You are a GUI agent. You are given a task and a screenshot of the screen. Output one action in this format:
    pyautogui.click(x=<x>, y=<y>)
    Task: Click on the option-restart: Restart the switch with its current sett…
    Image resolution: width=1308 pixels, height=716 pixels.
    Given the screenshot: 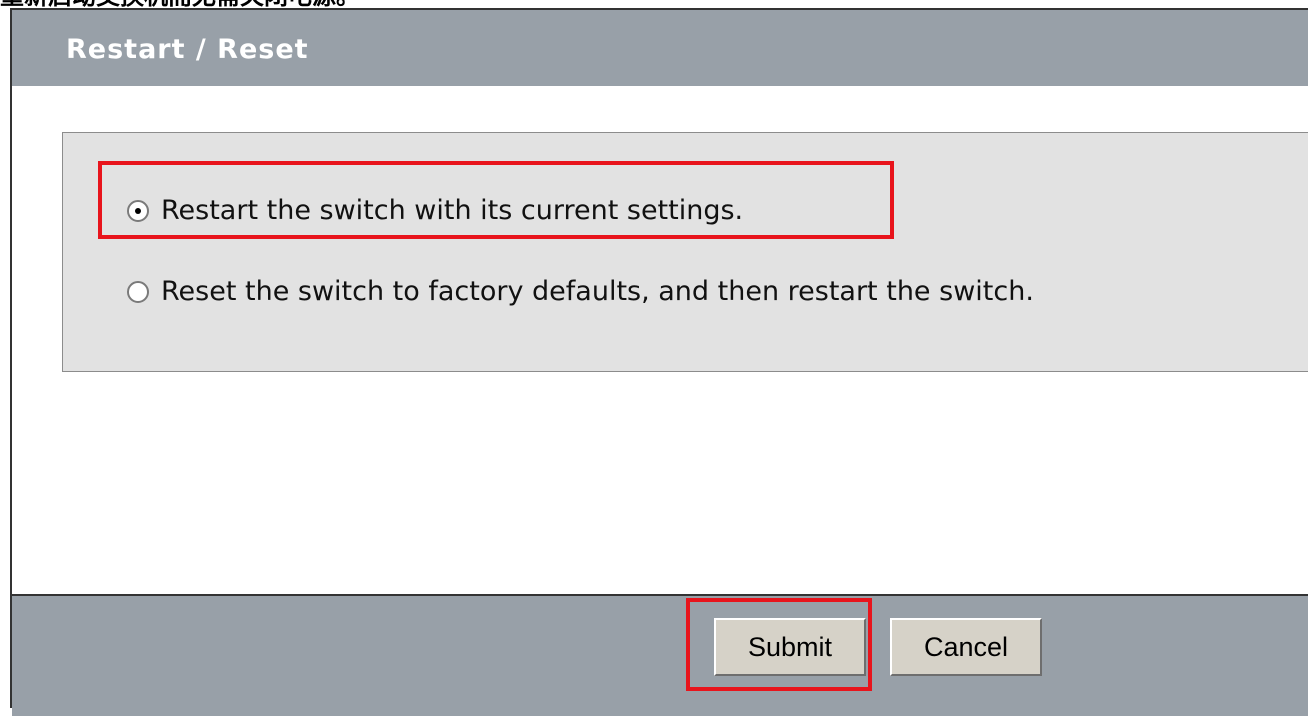 What is the action you would take?
    pyautogui.click(x=435, y=210)
    